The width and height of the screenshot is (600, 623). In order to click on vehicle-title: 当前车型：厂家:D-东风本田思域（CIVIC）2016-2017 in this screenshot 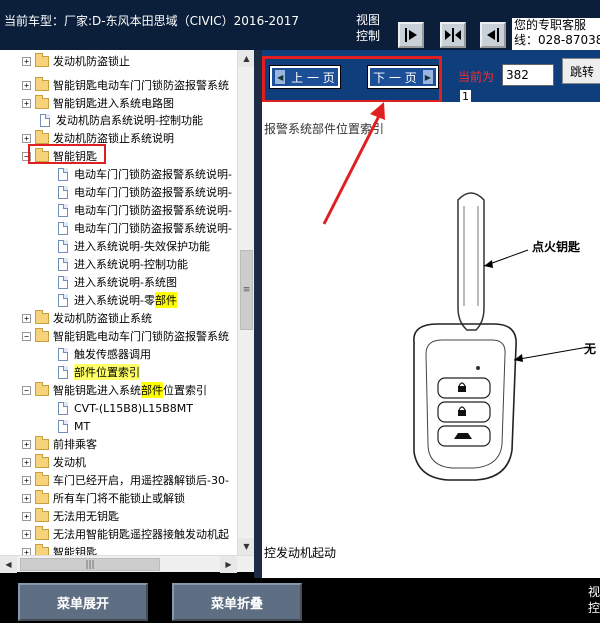, I will do `click(152, 21)`.